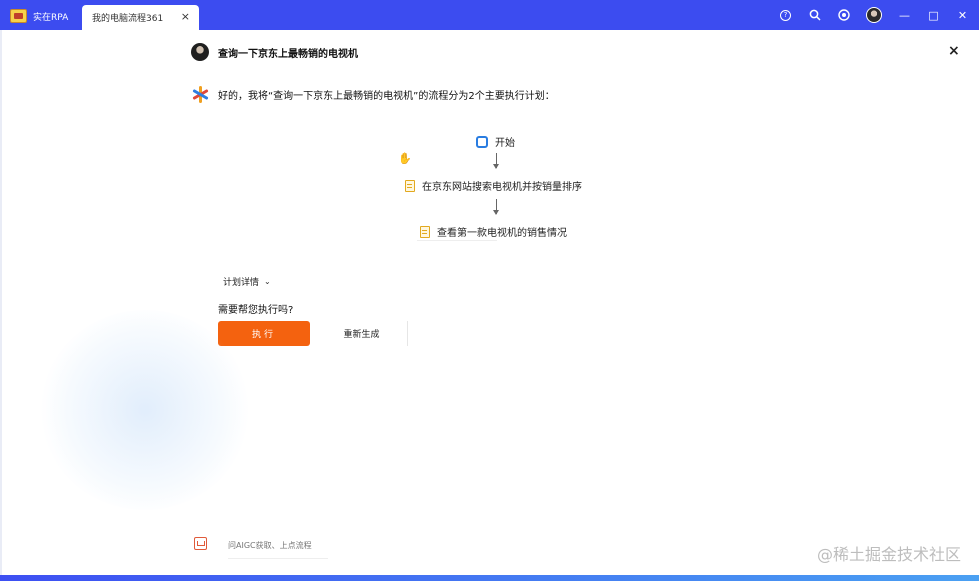  Describe the element at coordinates (145, 410) in the screenshot. I see `background-glow` at that location.